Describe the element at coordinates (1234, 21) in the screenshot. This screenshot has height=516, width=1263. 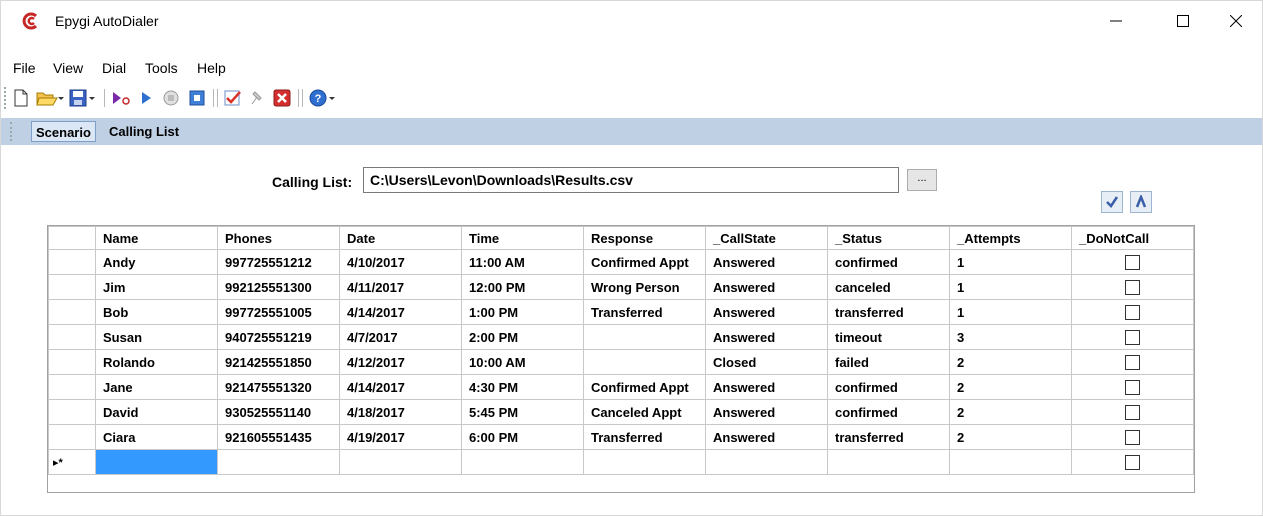
I see `close-button` at that location.